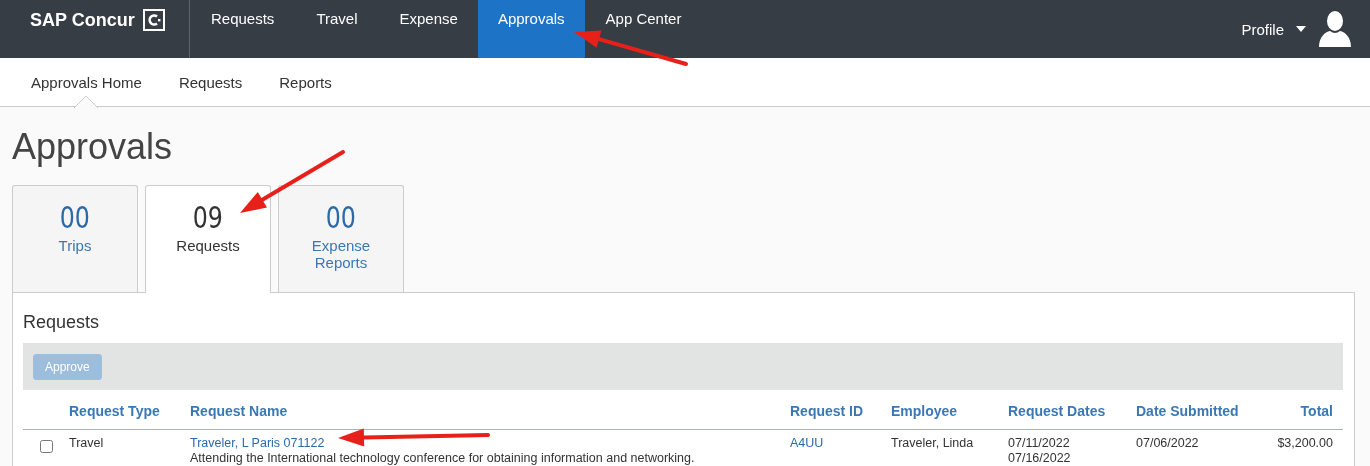 Image resolution: width=1370 pixels, height=466 pixels. I want to click on column-header: Employee, so click(939, 410).